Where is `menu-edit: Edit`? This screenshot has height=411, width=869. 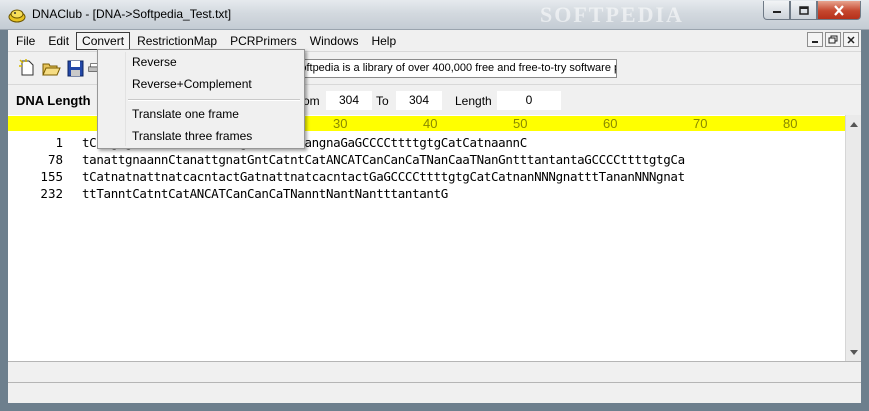 menu-edit: Edit is located at coordinates (58, 41).